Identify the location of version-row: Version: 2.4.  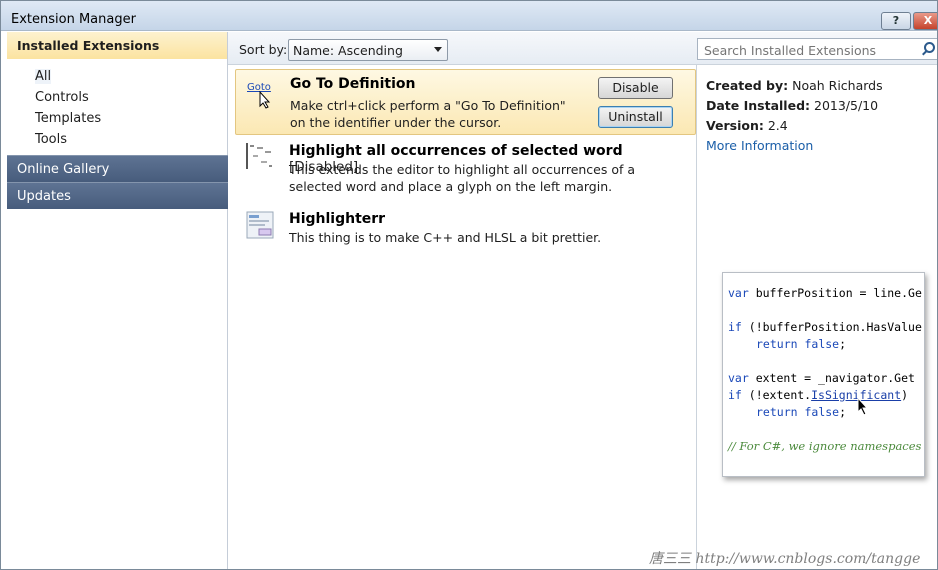
(747, 125).